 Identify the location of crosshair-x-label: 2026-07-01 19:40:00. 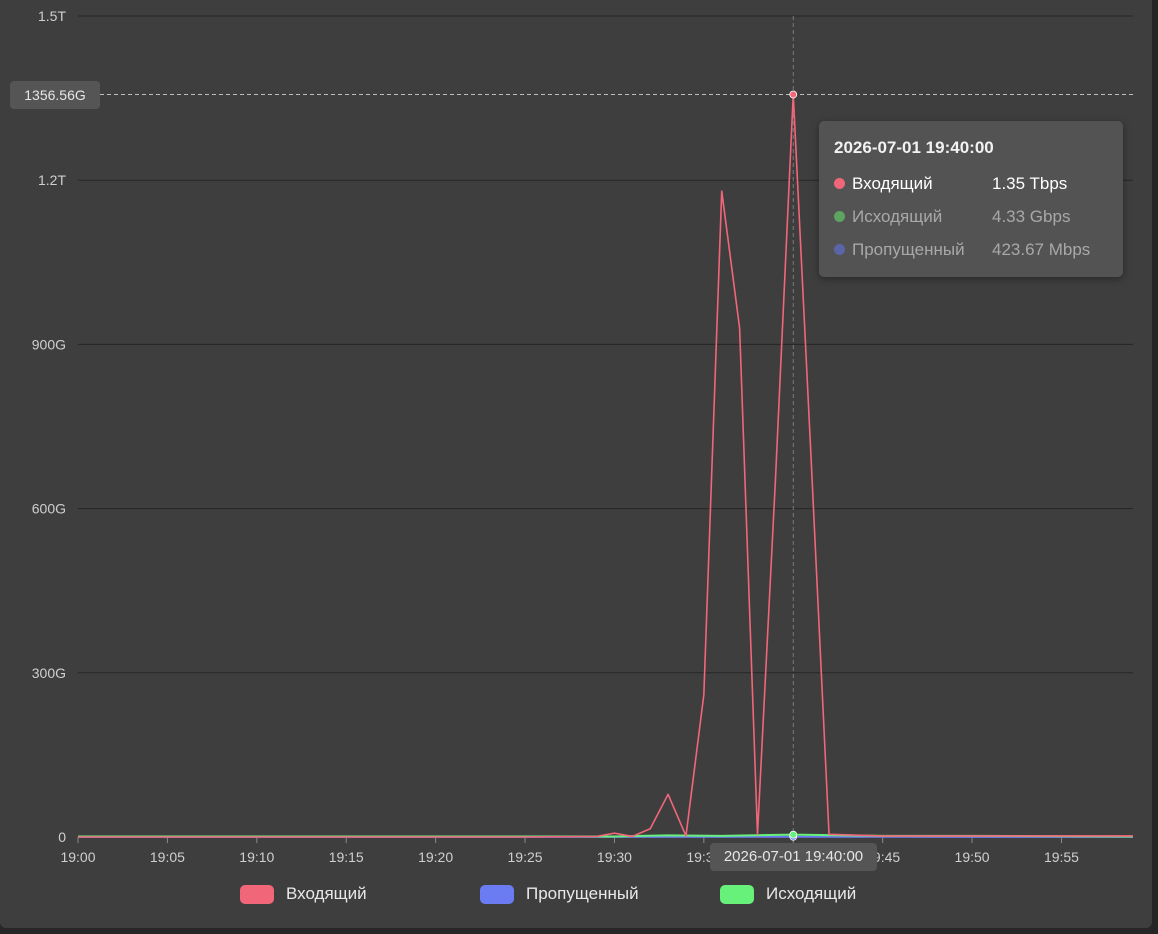
(793, 857).